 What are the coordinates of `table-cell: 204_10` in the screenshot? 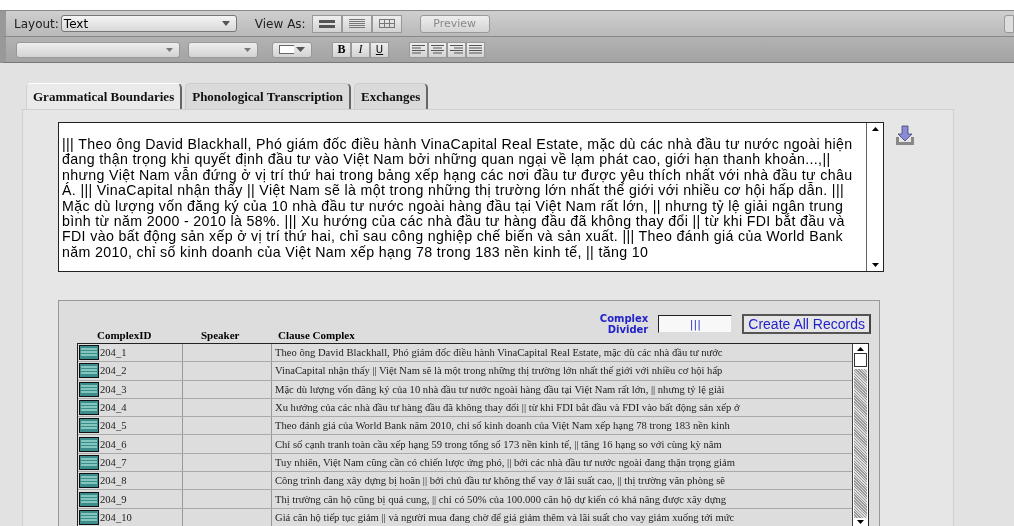 It's located at (141, 517).